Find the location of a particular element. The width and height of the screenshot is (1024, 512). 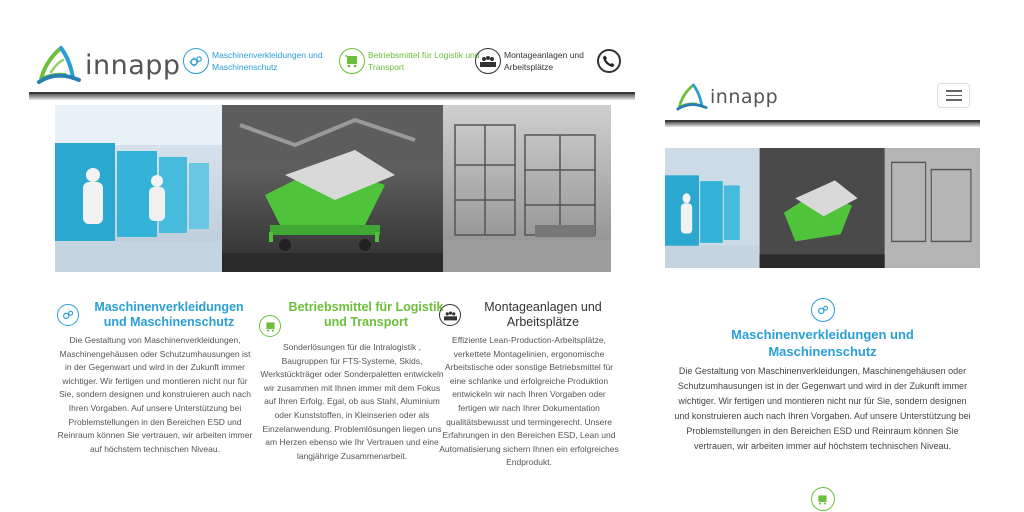

menu-toggle-button is located at coordinates (953, 95).